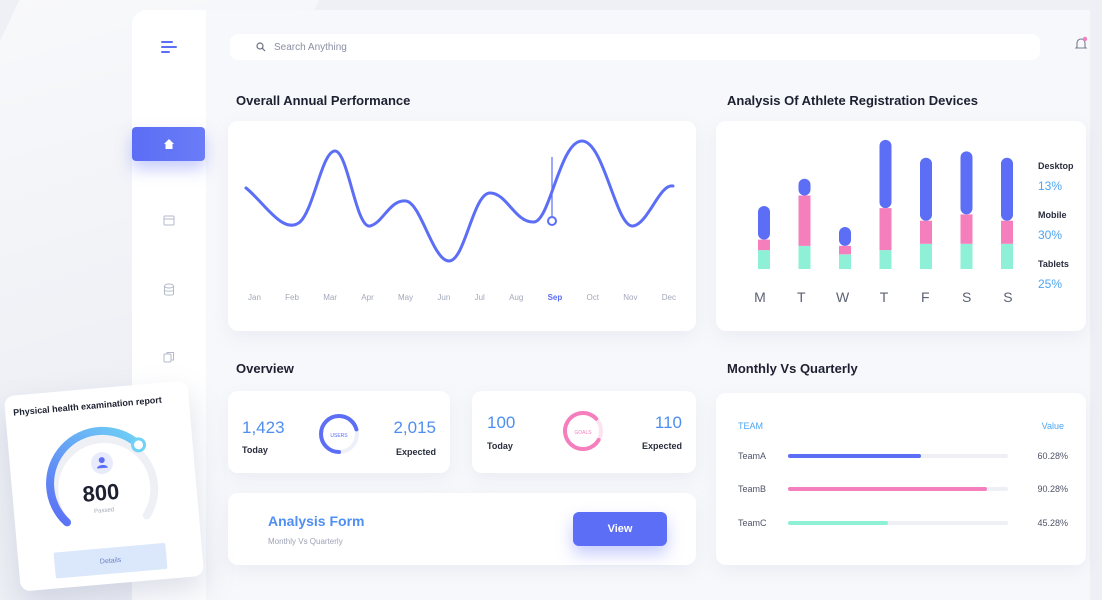 The width and height of the screenshot is (1102, 600). I want to click on overview-title: Overview, so click(265, 368).